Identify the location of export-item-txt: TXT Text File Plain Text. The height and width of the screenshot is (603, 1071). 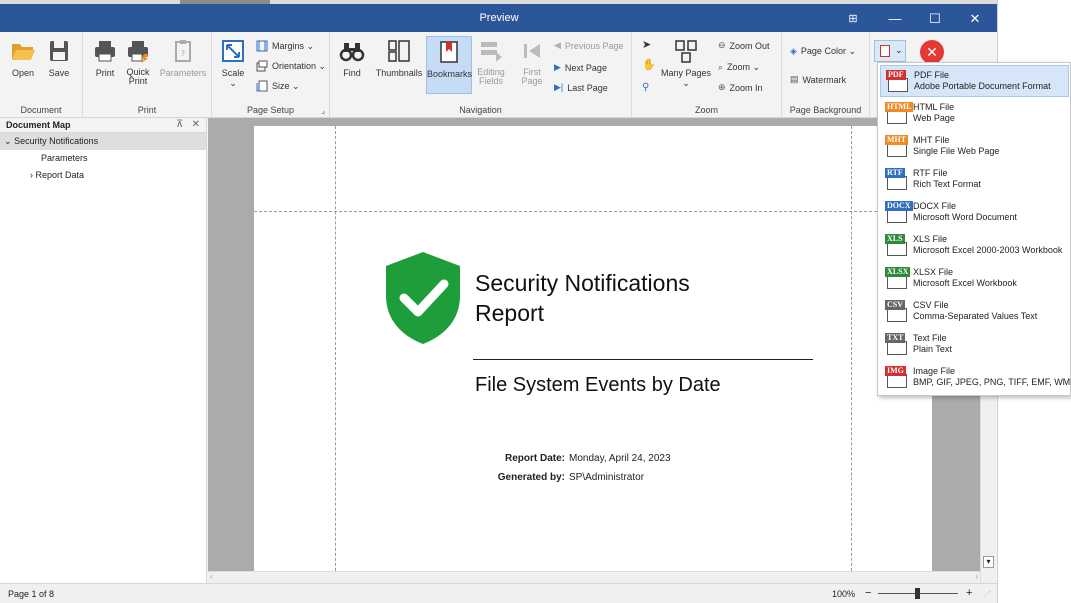
(974, 345).